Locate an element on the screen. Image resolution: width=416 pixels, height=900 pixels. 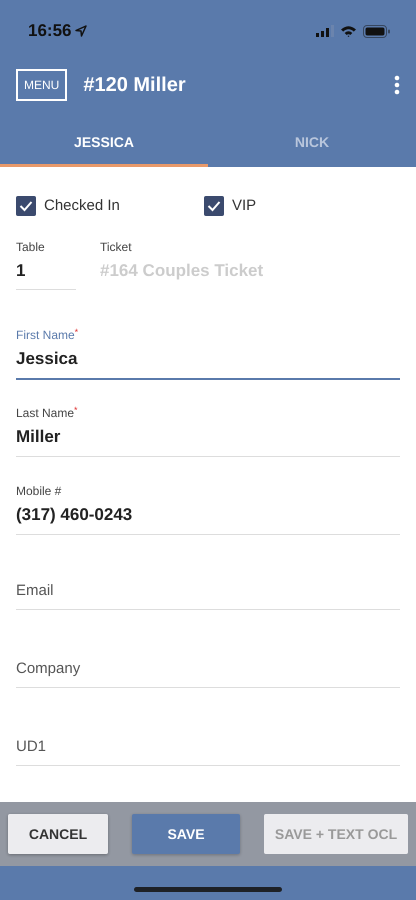
action-button: CANCEL is located at coordinates (58, 834).